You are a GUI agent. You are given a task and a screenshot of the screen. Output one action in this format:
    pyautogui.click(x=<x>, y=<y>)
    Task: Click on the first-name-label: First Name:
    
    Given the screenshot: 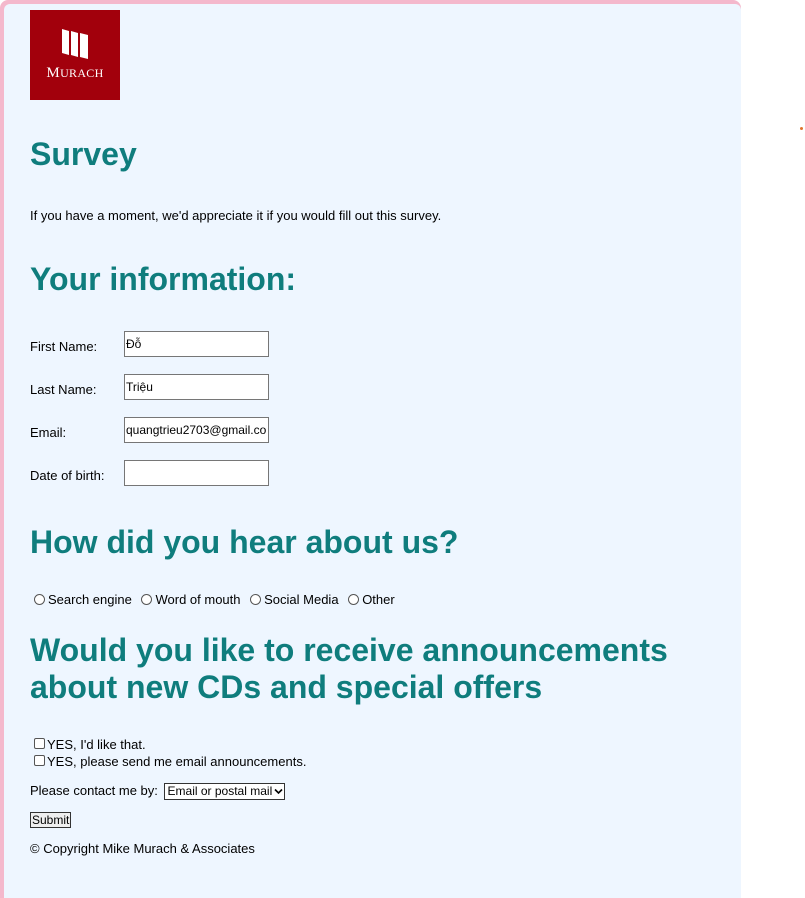 What is the action you would take?
    pyautogui.click(x=64, y=346)
    